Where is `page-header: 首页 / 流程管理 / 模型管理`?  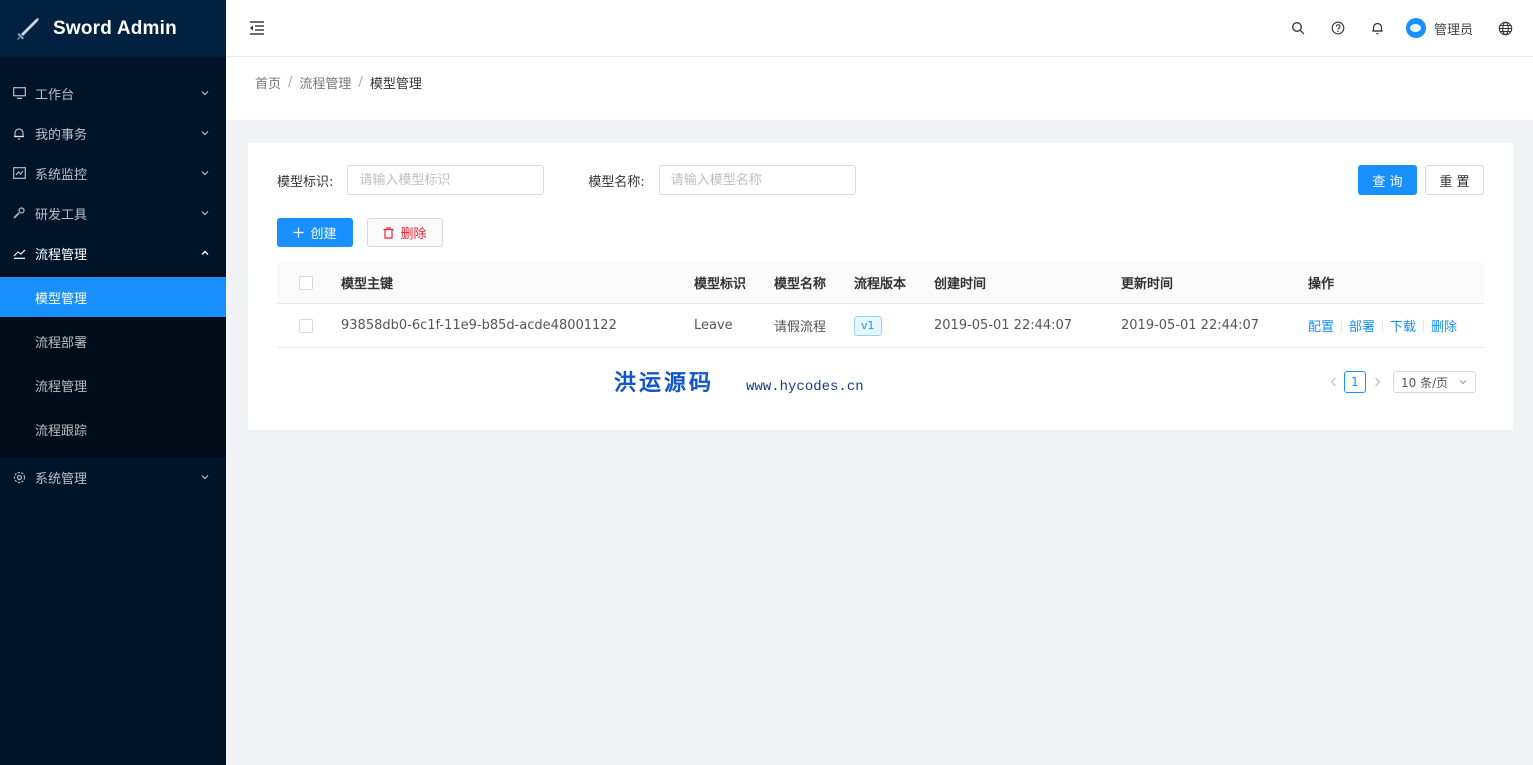 page-header: 首页 / 流程管理 / 模型管理 is located at coordinates (879, 88).